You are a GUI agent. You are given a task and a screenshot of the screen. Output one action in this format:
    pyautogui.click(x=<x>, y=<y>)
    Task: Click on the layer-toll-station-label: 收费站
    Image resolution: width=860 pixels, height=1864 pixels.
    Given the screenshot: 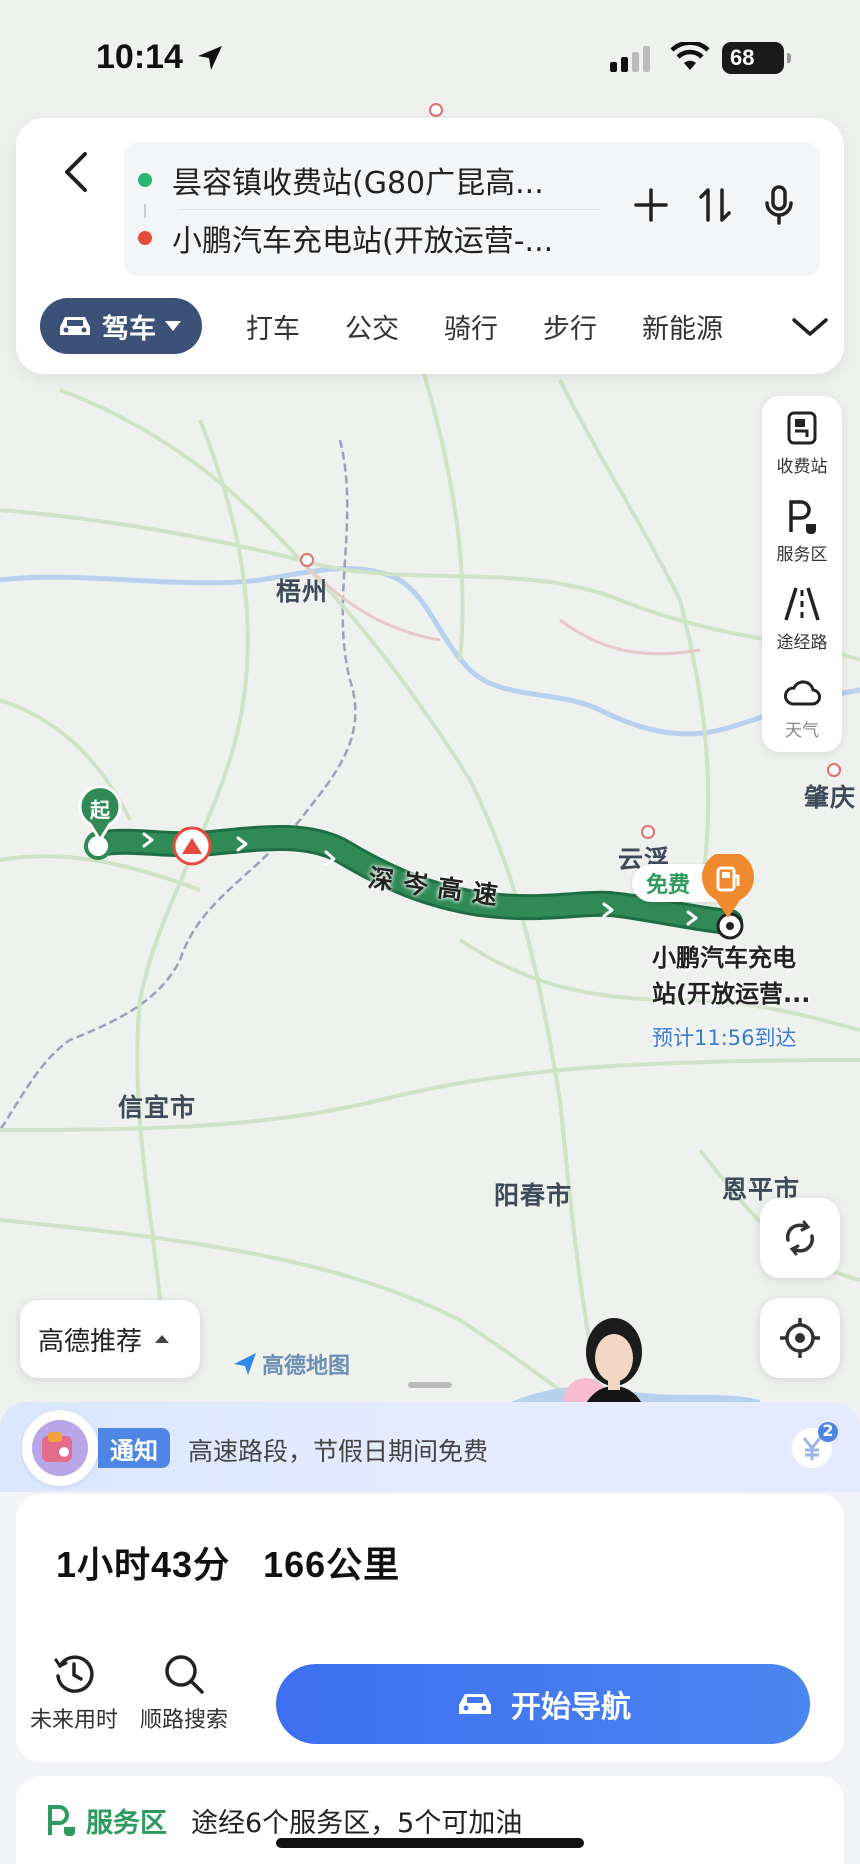 What is the action you would take?
    pyautogui.click(x=802, y=467)
    